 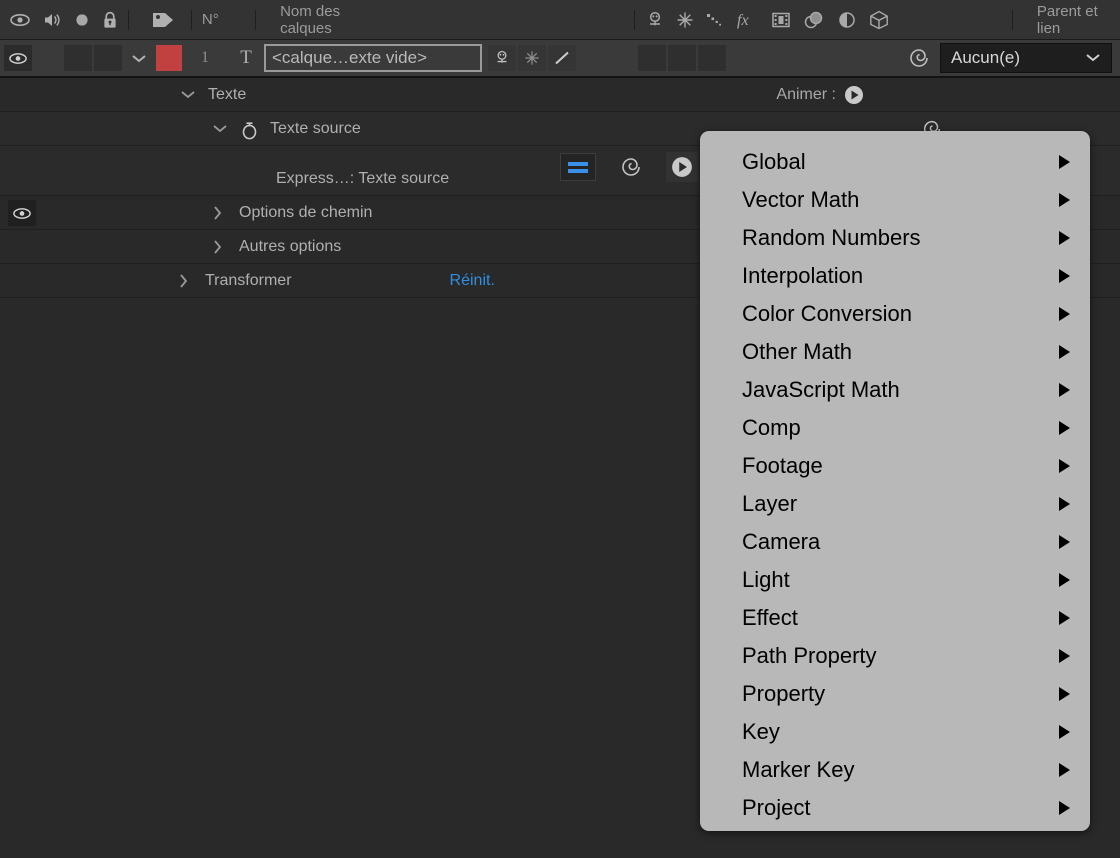 What do you see at coordinates (163, 20) in the screenshot?
I see `label-tag-icon` at bounding box center [163, 20].